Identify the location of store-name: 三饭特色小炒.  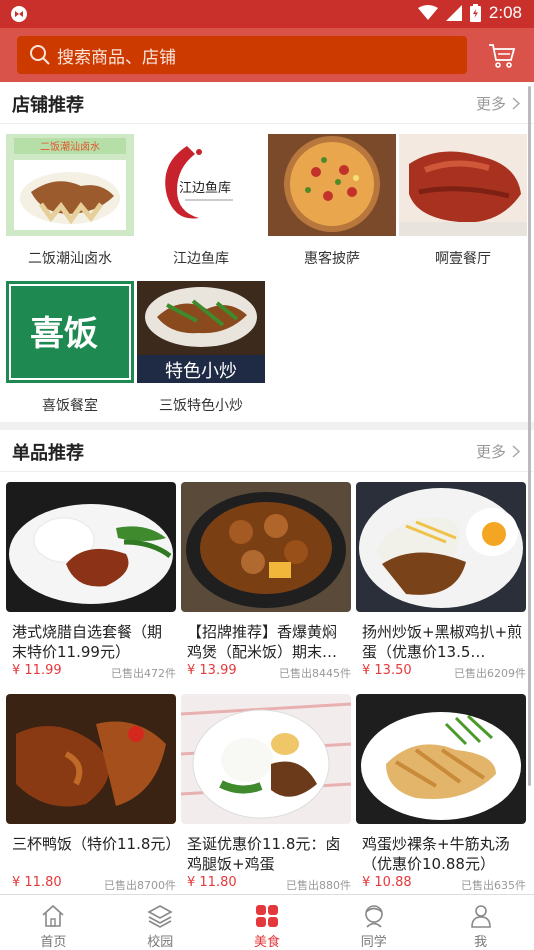
(201, 406).